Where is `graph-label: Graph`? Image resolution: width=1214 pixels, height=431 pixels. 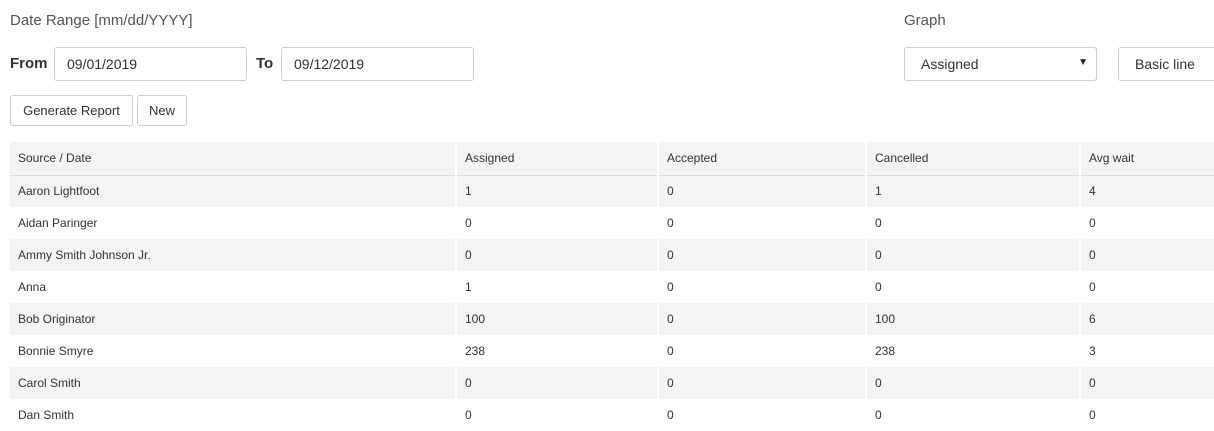
graph-label: Graph is located at coordinates (925, 20).